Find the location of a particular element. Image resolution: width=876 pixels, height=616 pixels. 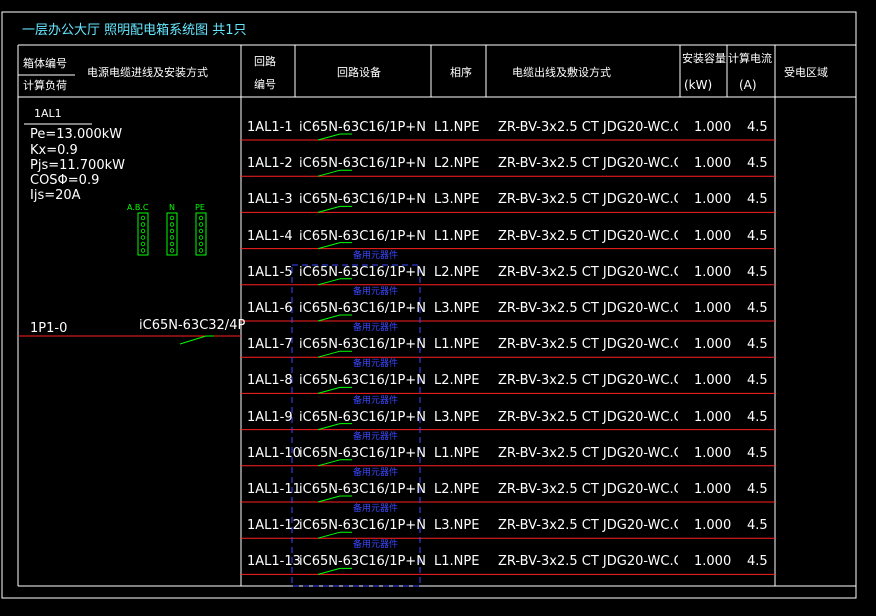

box-pjs: Pjs=11.700kW is located at coordinates (77, 165).